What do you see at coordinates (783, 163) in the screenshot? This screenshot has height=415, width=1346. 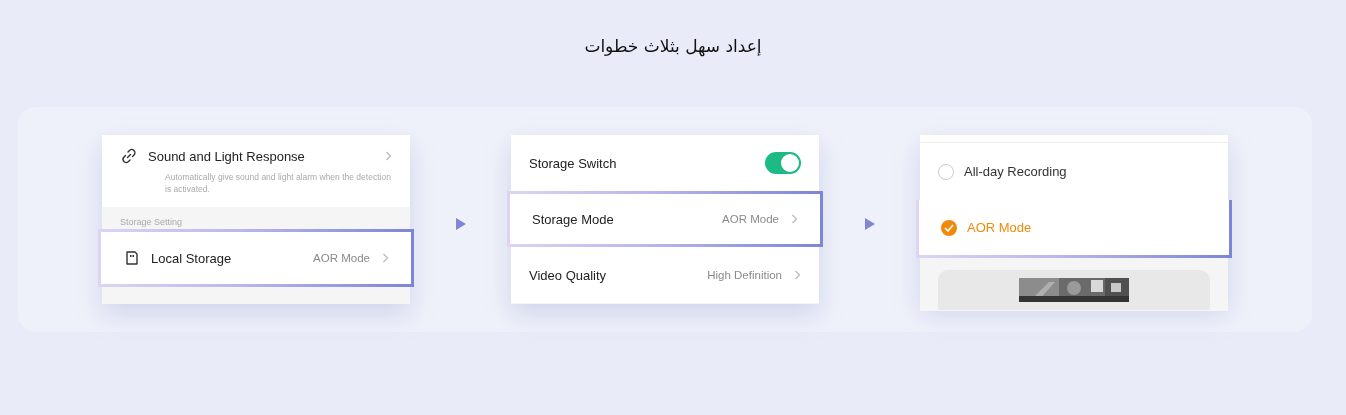 I see `toggle-switch` at bounding box center [783, 163].